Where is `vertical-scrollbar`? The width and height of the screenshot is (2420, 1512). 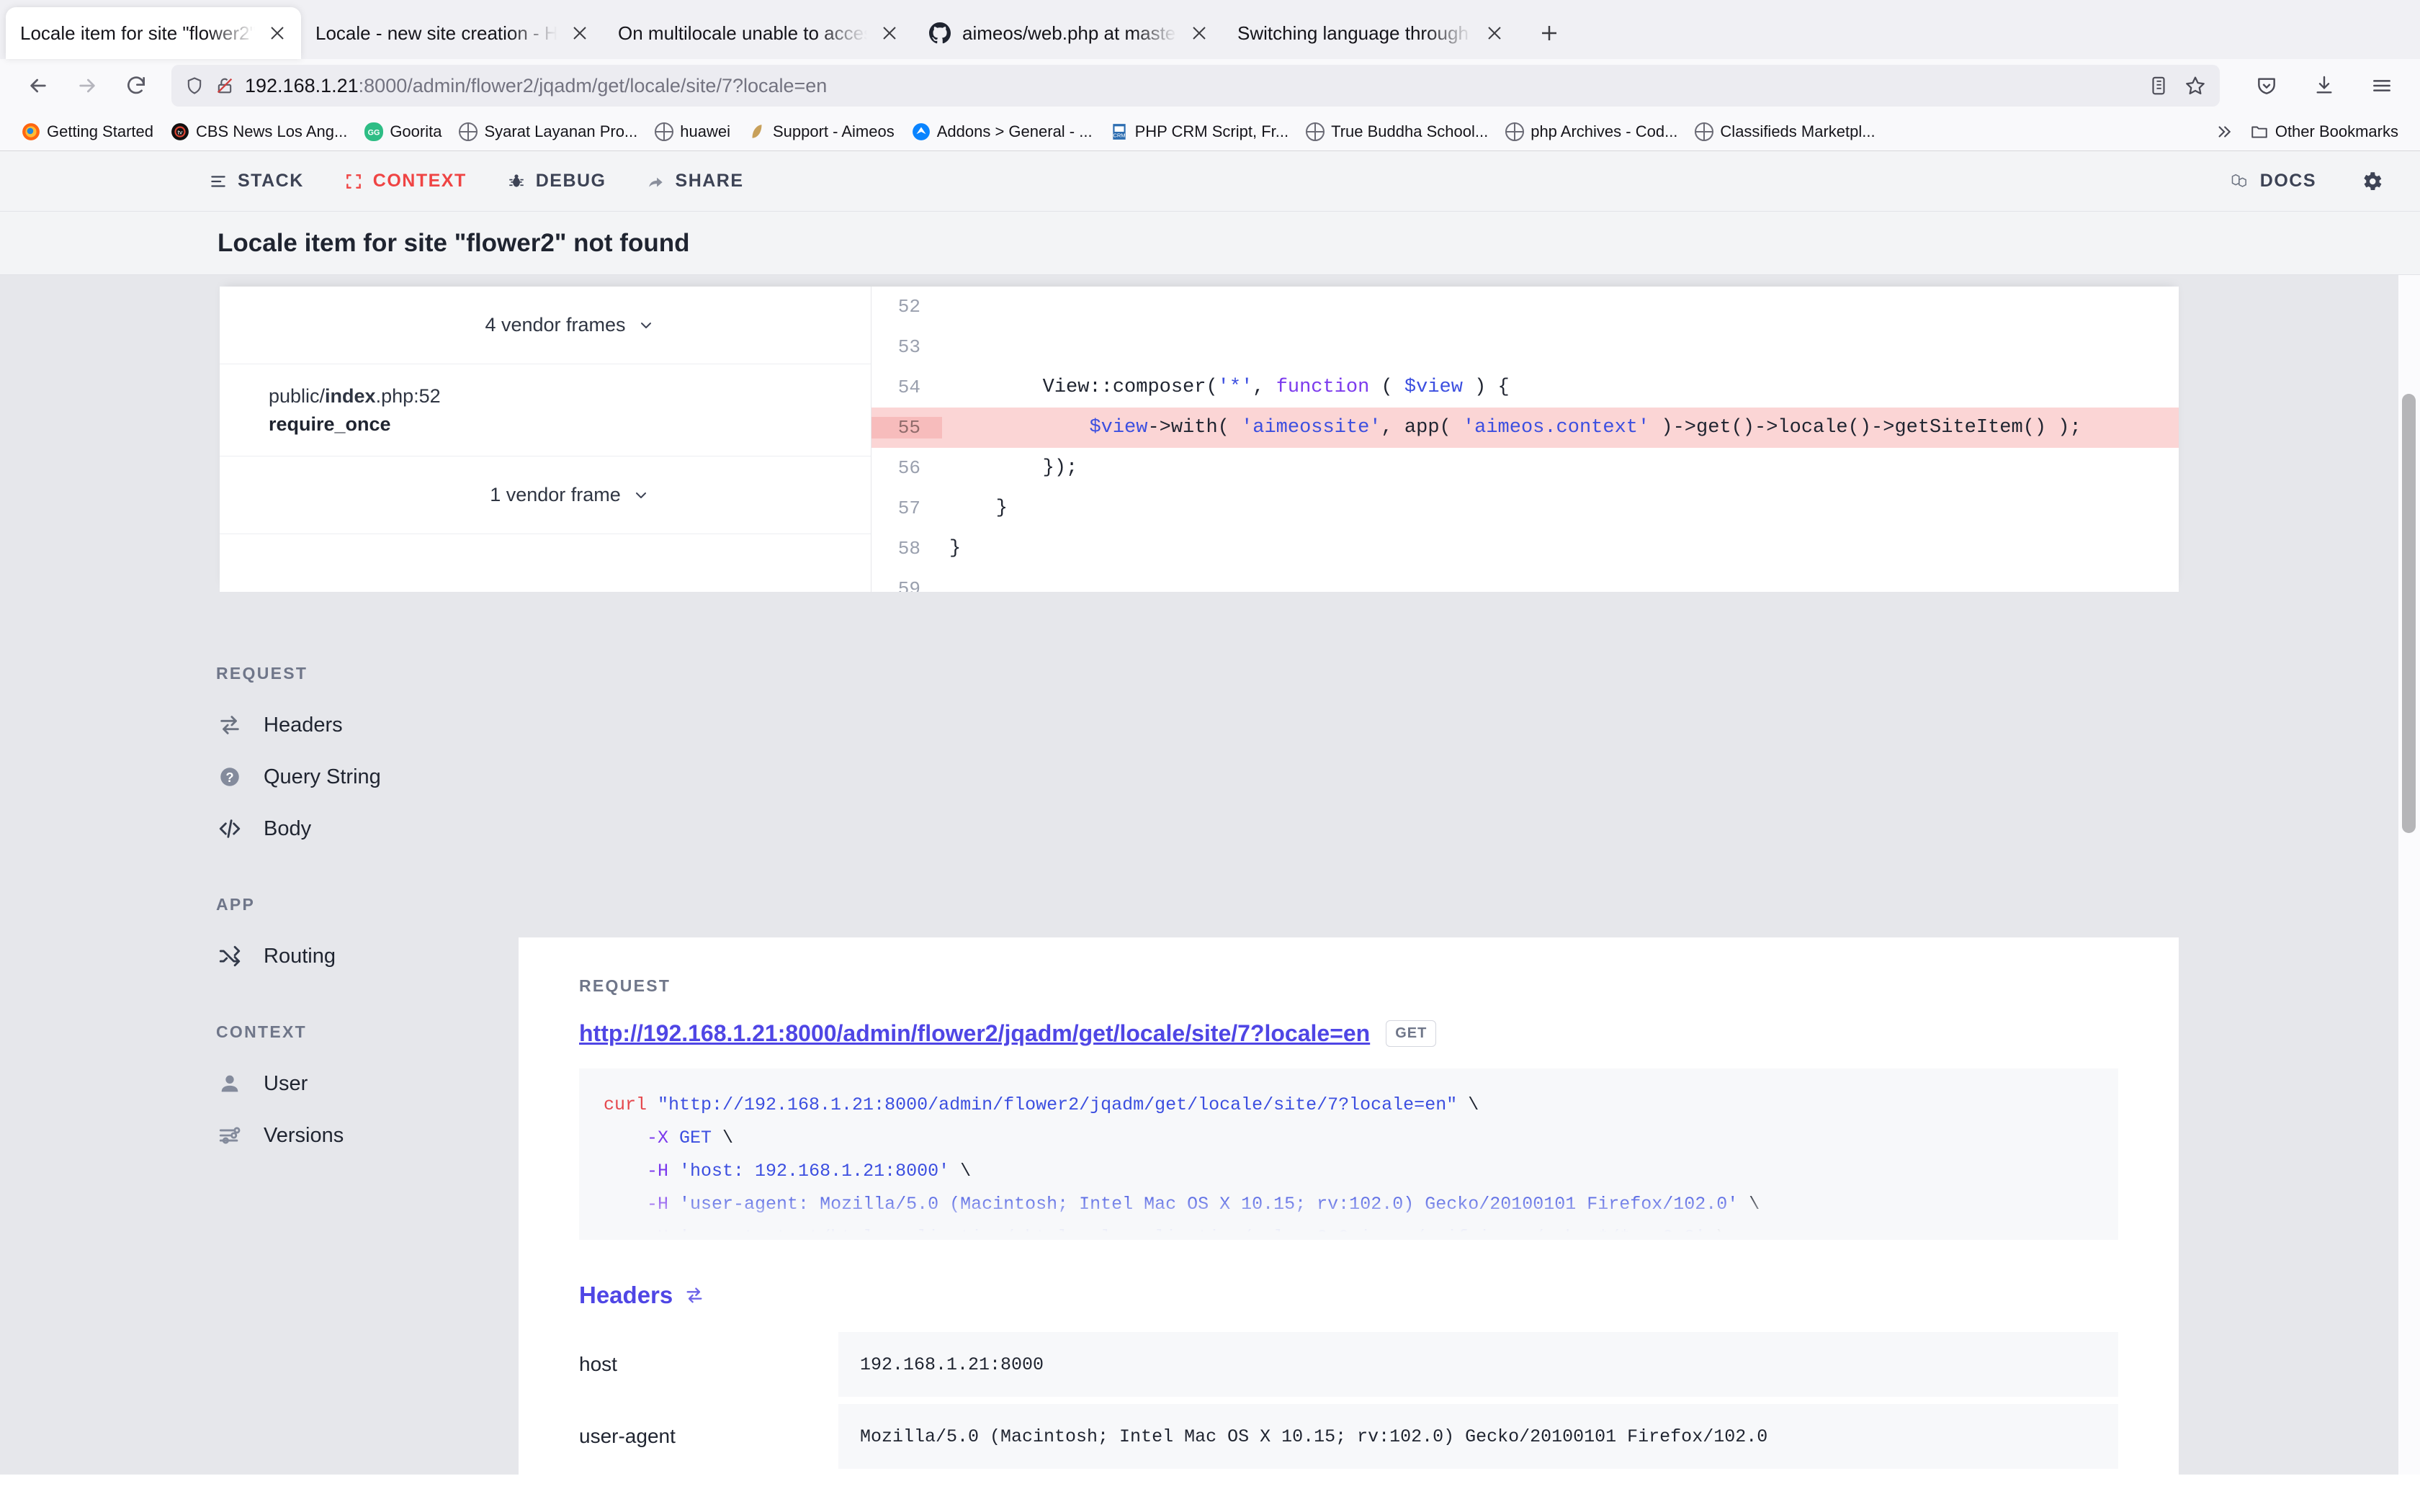
vertical-scrollbar is located at coordinates (2409, 875).